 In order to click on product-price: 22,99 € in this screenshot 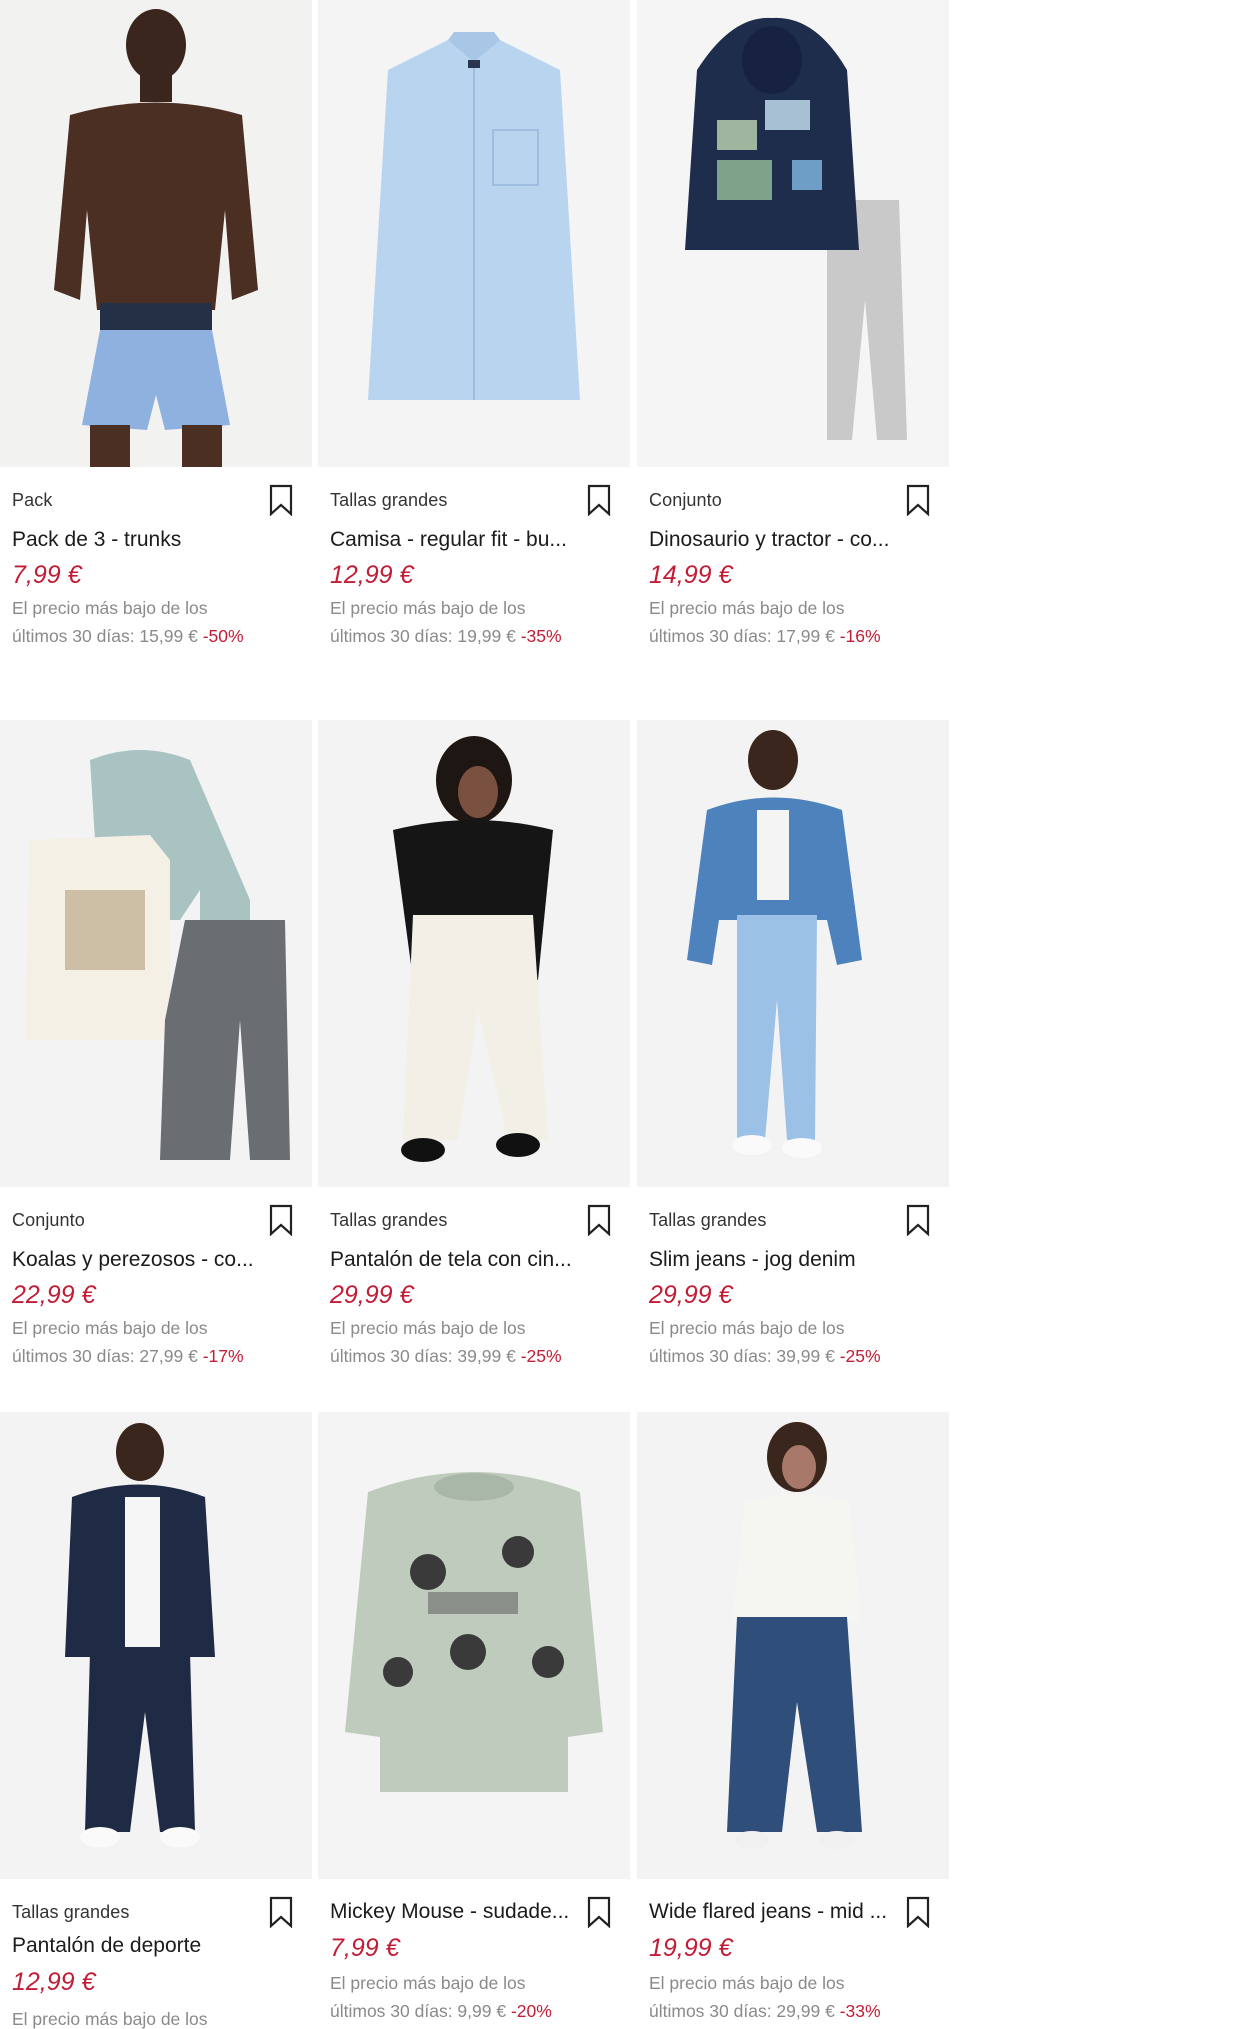, I will do `click(54, 1295)`.